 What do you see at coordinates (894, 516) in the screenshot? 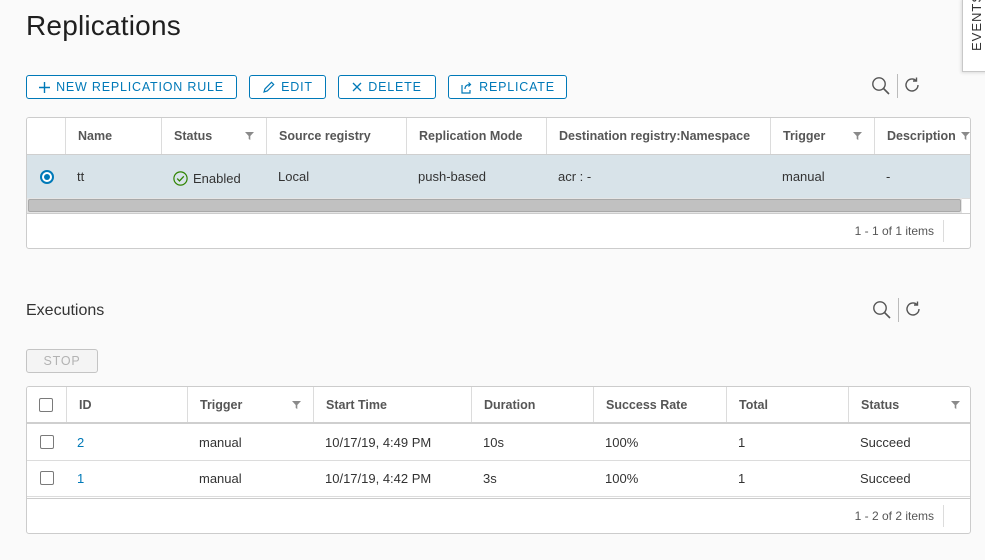
I see `executions-item-count: 1 - 2 of 2 items` at bounding box center [894, 516].